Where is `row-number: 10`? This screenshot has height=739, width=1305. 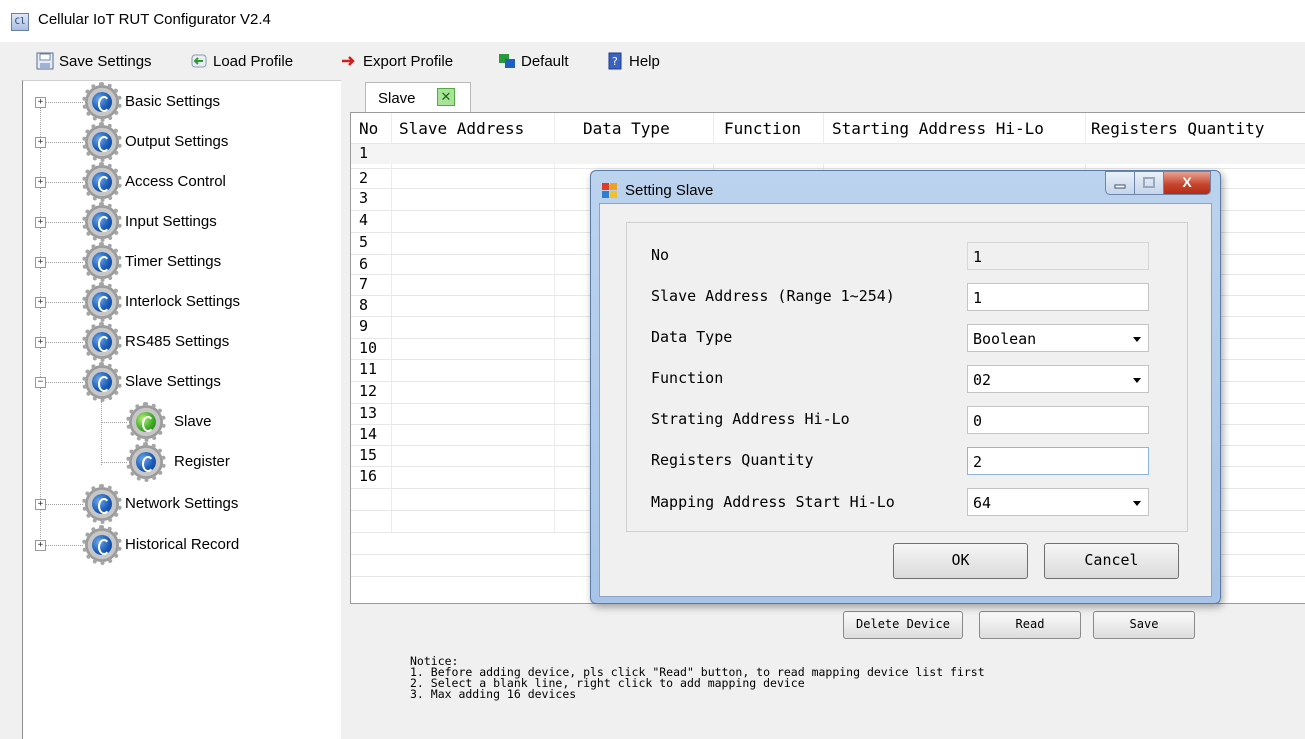 row-number: 10 is located at coordinates (368, 348).